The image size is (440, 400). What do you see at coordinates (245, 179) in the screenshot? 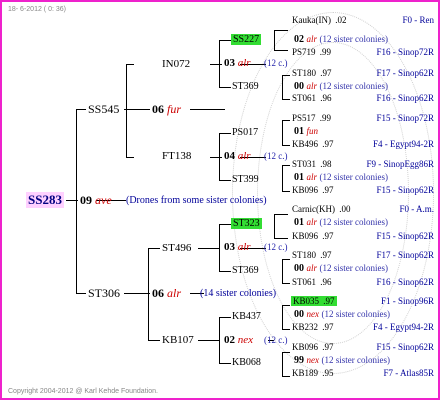
I see `queen-st399: ST399` at bounding box center [245, 179].